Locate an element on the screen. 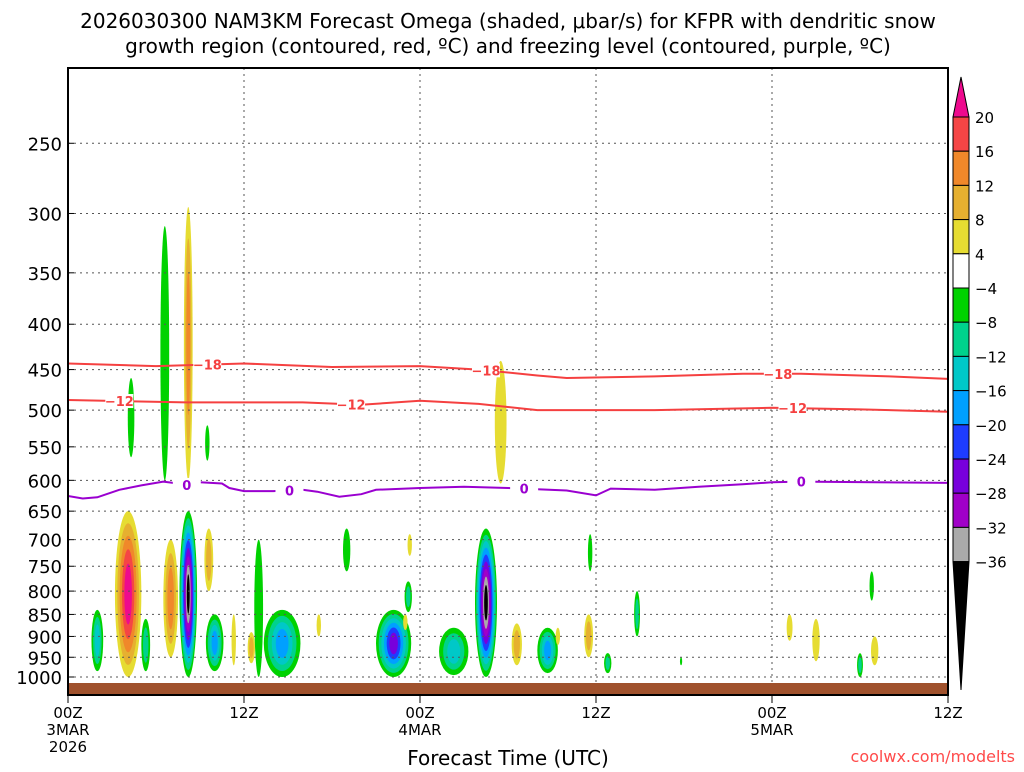 This screenshot has width=1024, height=772. x-tick-label-l2: 4MAR is located at coordinates (419, 730).